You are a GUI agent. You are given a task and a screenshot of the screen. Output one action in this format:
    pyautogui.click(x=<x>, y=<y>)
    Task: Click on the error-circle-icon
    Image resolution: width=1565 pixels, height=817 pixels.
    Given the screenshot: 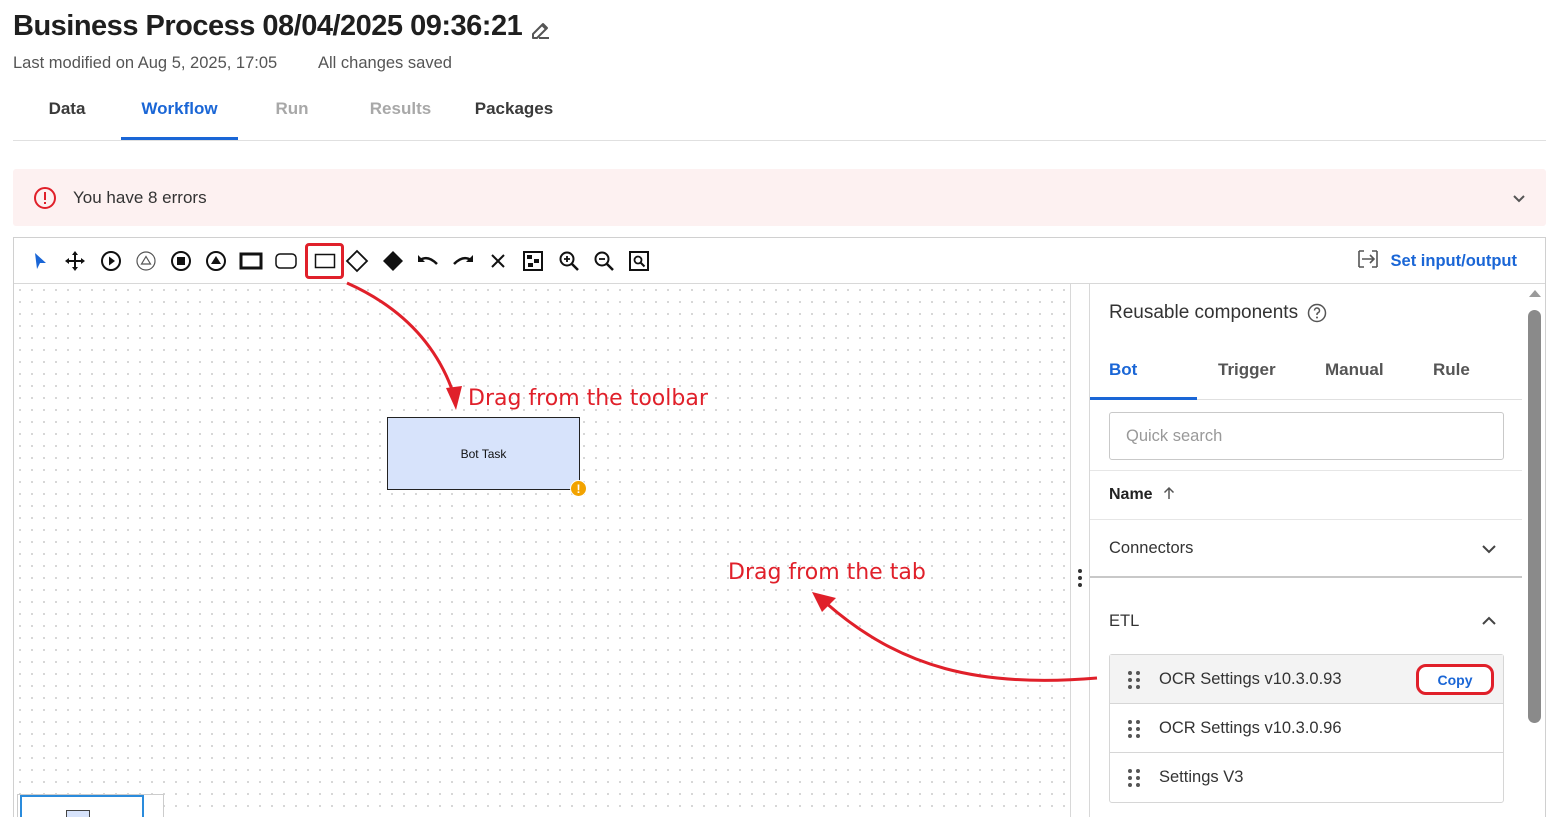 What is the action you would take?
    pyautogui.click(x=45, y=198)
    